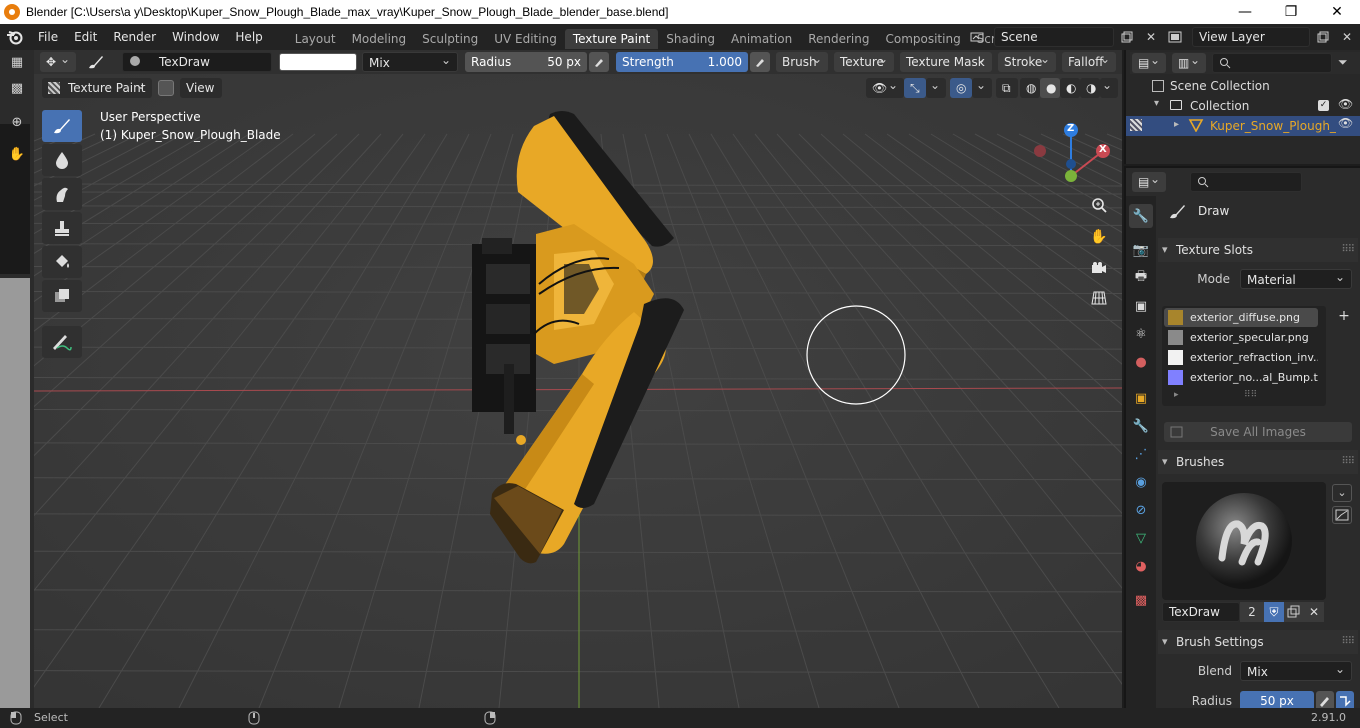 The width and height of the screenshot is (1360, 728). I want to click on object-tab-icon: ▣, so click(1141, 398).